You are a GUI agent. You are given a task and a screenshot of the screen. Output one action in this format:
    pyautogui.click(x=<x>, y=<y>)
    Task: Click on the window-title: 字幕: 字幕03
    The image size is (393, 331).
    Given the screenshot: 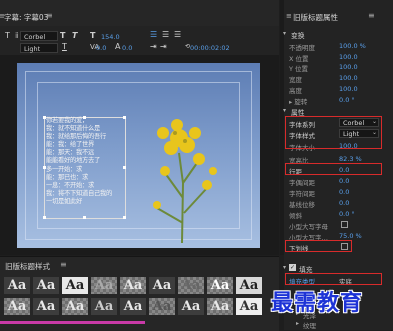 What is the action you would take?
    pyautogui.click(x=26, y=17)
    